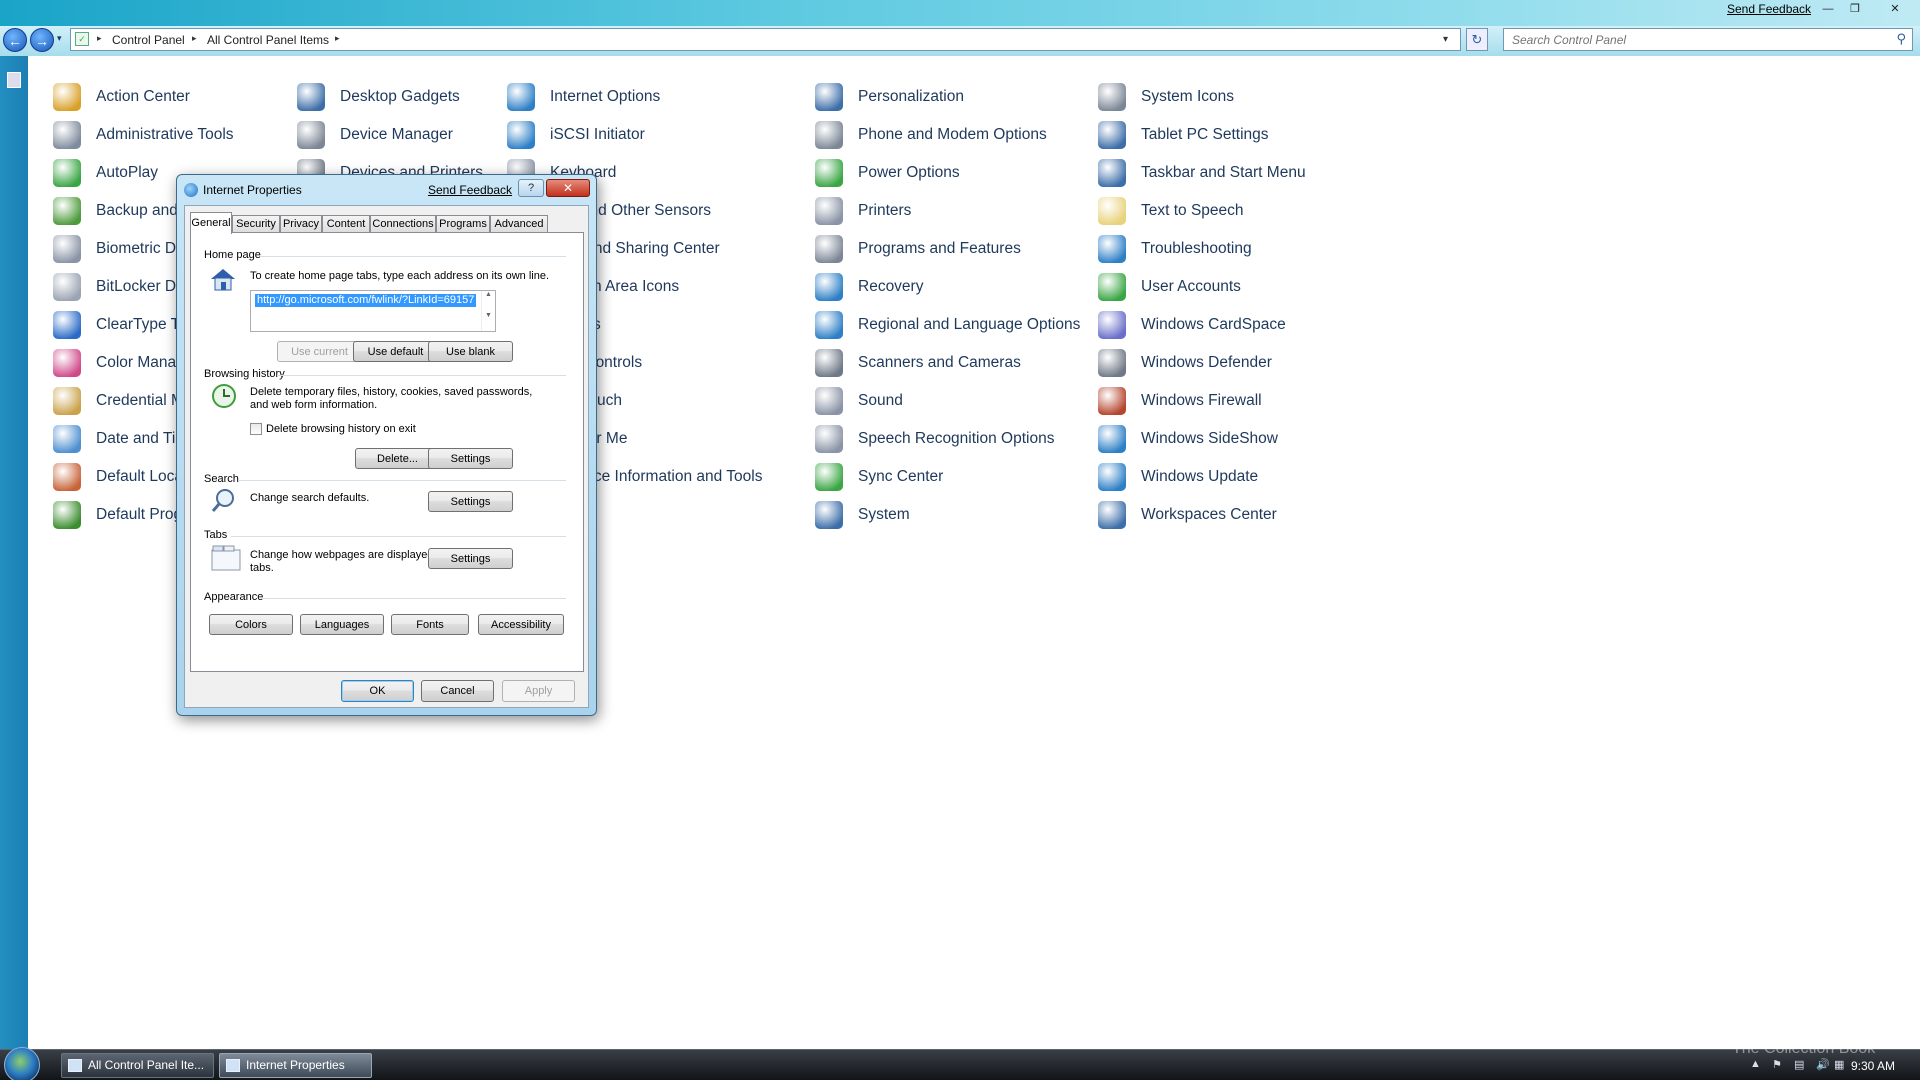  I want to click on dialog-send-feedback-link: Send Feedback, so click(470, 190).